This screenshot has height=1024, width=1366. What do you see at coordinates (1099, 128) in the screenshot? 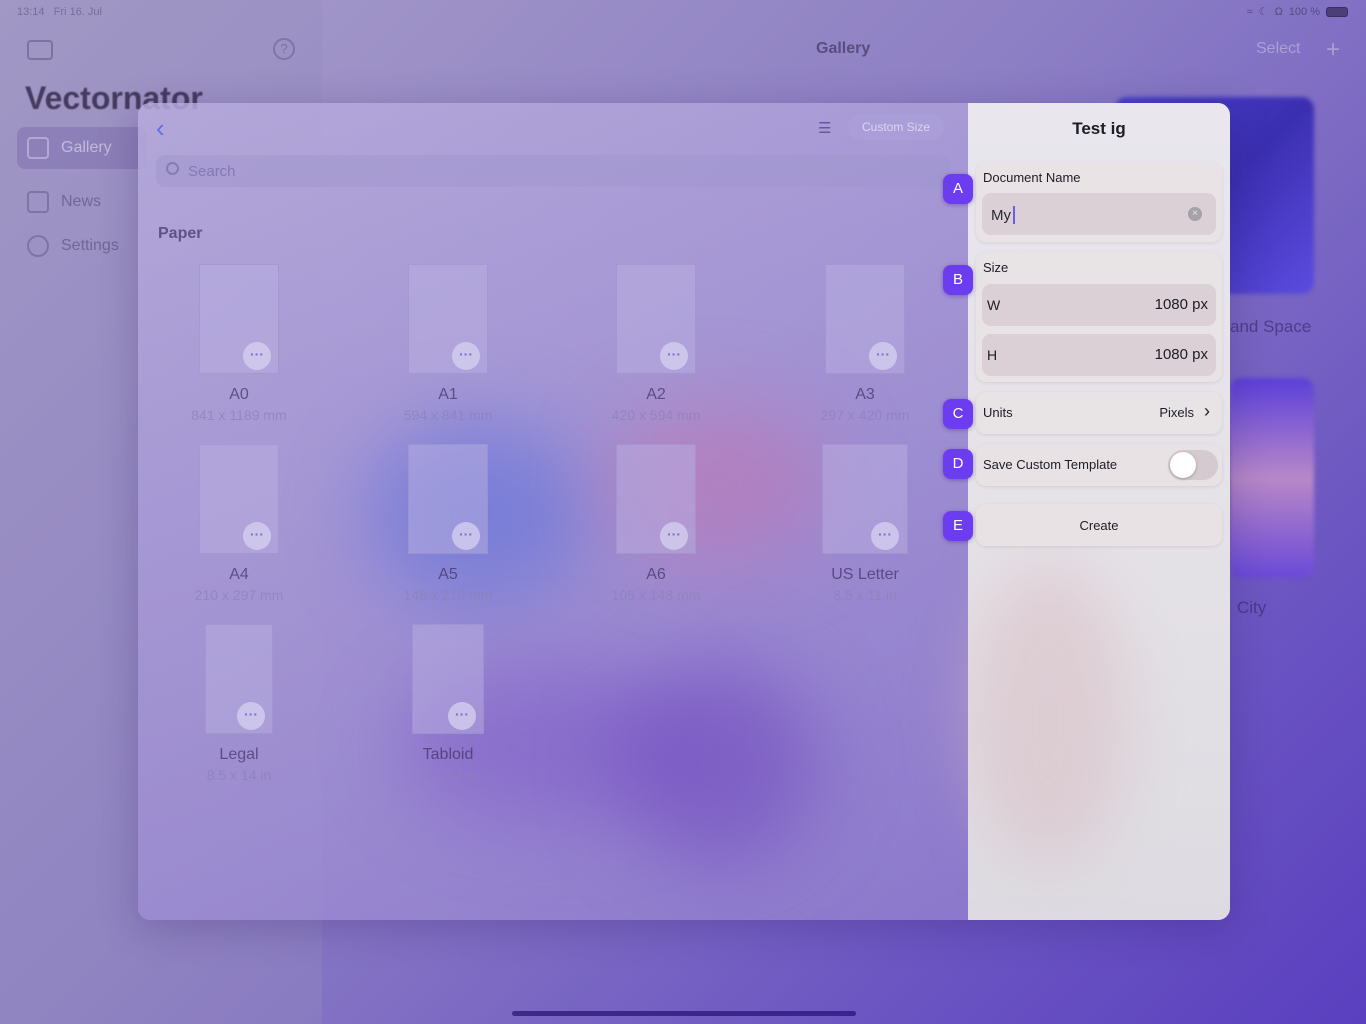
I see `panel-title: Test ig` at bounding box center [1099, 128].